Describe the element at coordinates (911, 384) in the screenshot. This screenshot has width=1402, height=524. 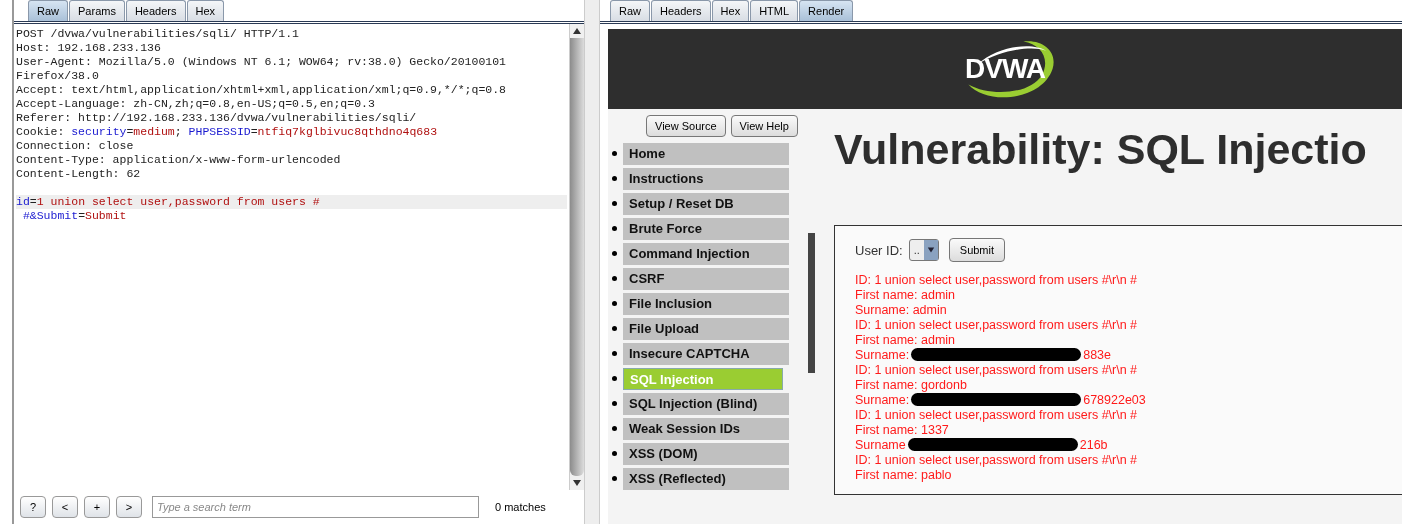
I see `result-text: First name: gordonb` at that location.